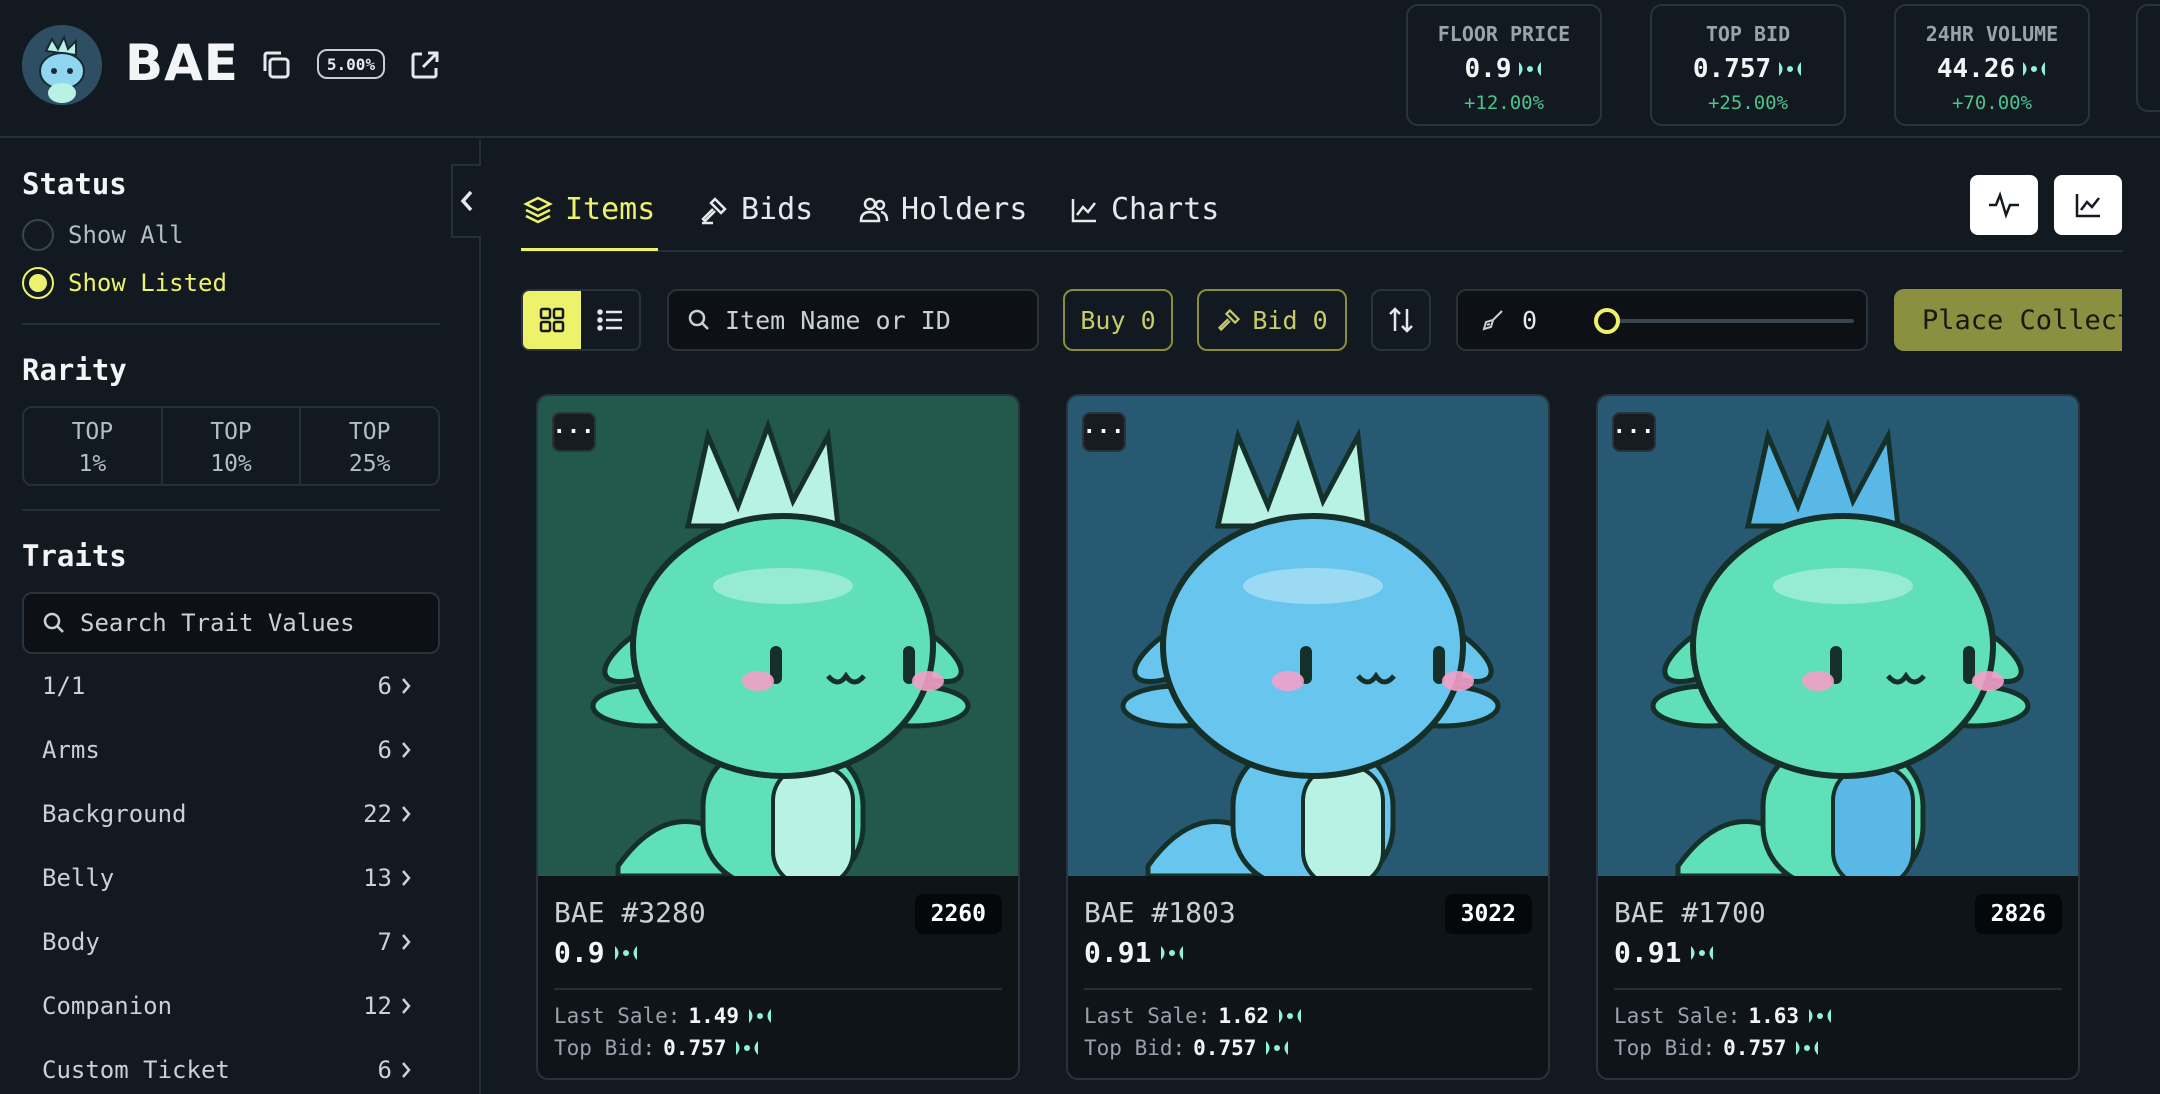  Describe the element at coordinates (1530, 320) in the screenshot. I see `sweep-count: 0` at that location.